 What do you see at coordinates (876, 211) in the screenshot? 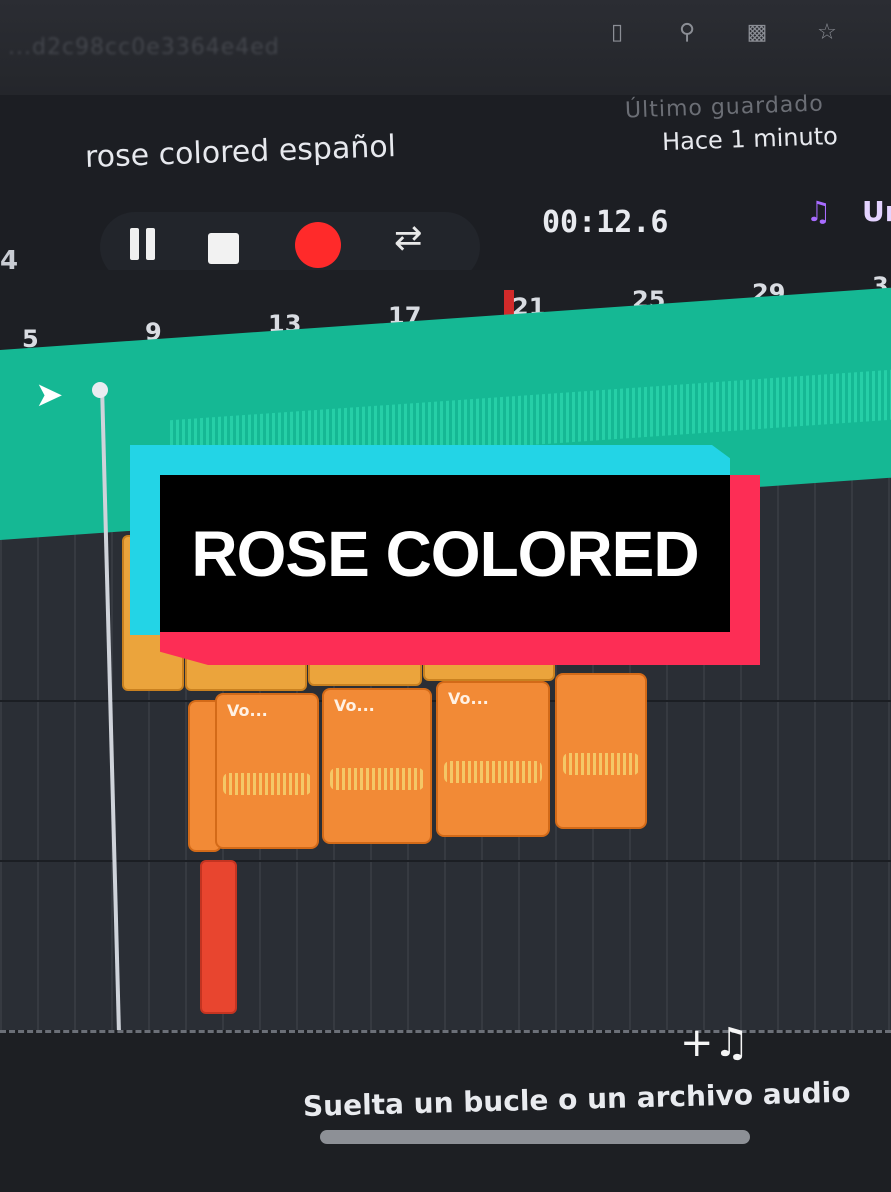
I see `music-button-label: Ur` at bounding box center [876, 211].